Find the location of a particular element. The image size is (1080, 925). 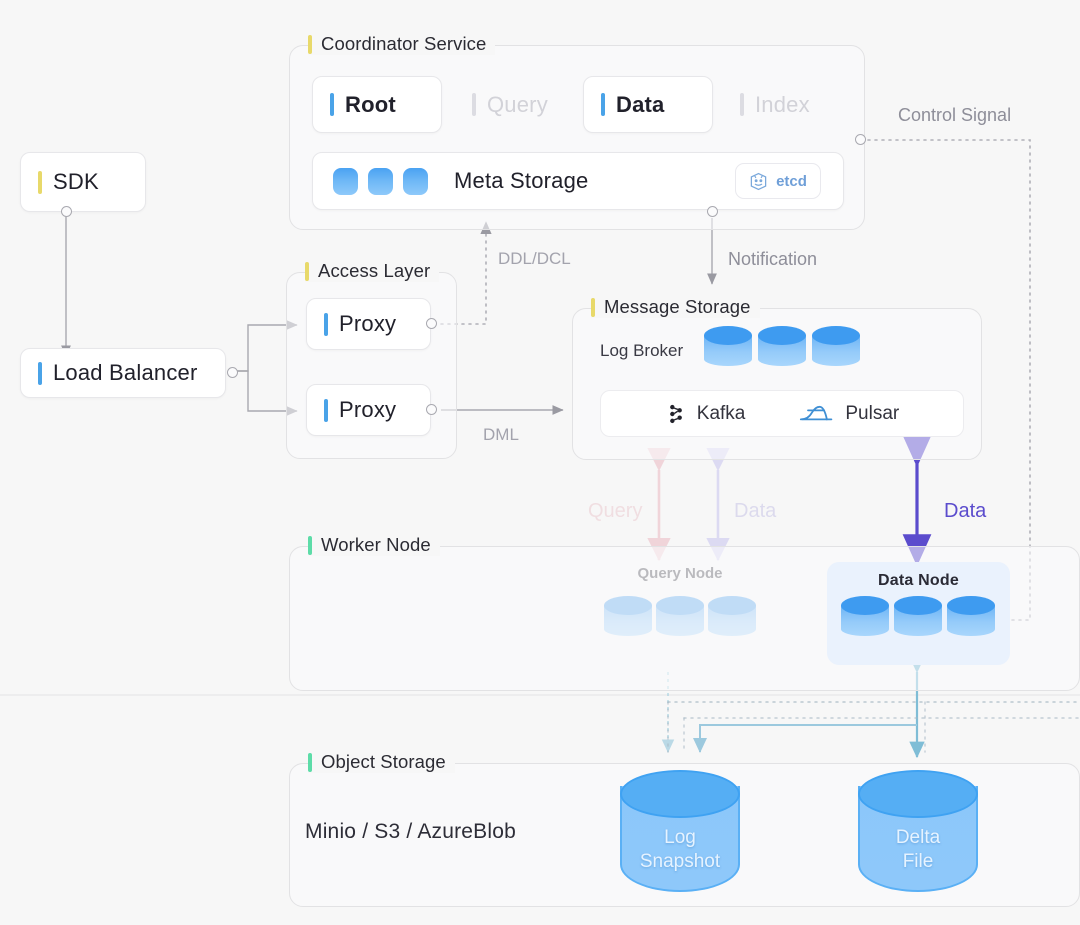

dml-label: DML is located at coordinates (501, 434).